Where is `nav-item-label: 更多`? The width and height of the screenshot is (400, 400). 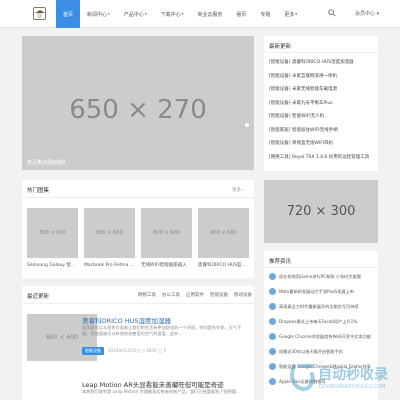 nav-item-label: 更多 is located at coordinates (289, 14).